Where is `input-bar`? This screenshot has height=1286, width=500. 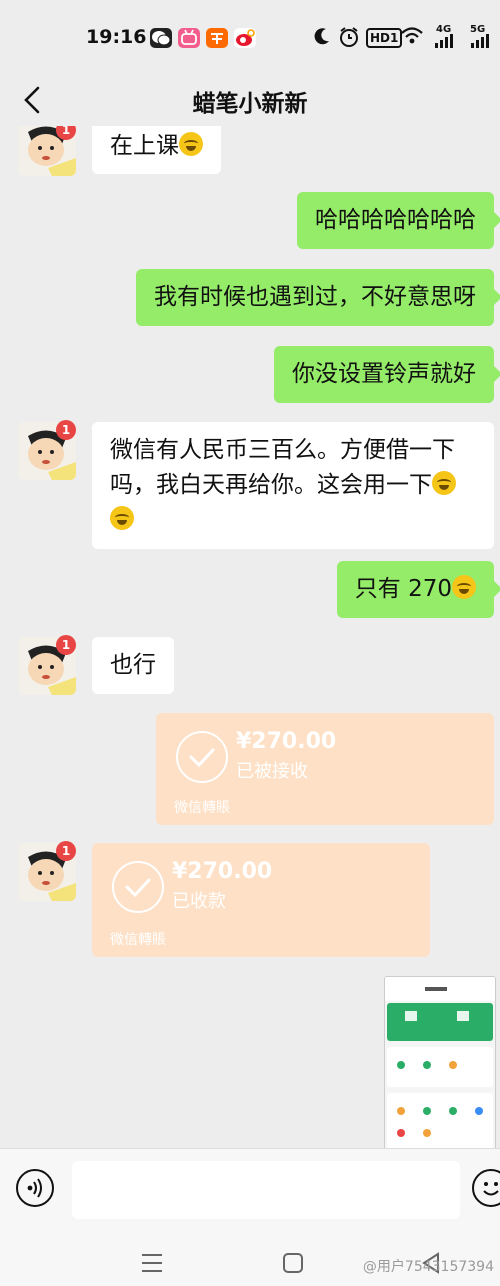
input-bar is located at coordinates (250, 1192).